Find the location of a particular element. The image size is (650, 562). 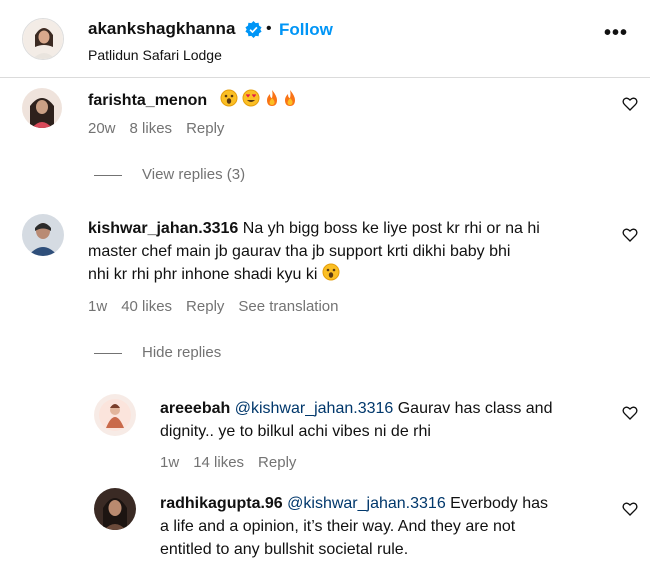

view-replies-button: View replies (3) is located at coordinates (169, 174).